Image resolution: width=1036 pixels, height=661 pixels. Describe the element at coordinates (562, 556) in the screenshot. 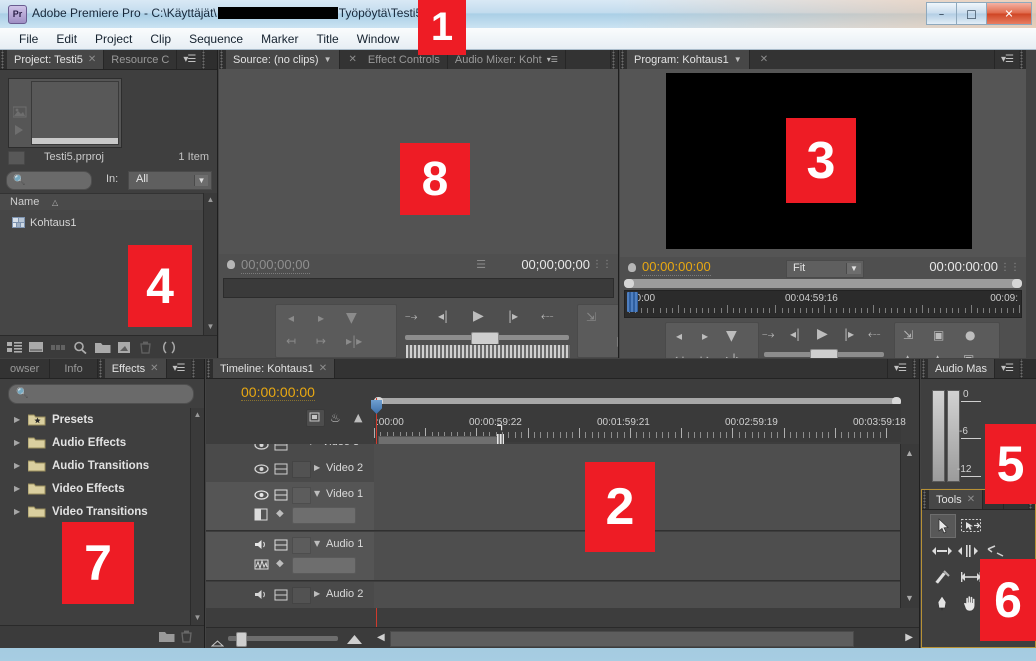

I see `track-audio-1: ▼ Audio 1 ◆` at that location.